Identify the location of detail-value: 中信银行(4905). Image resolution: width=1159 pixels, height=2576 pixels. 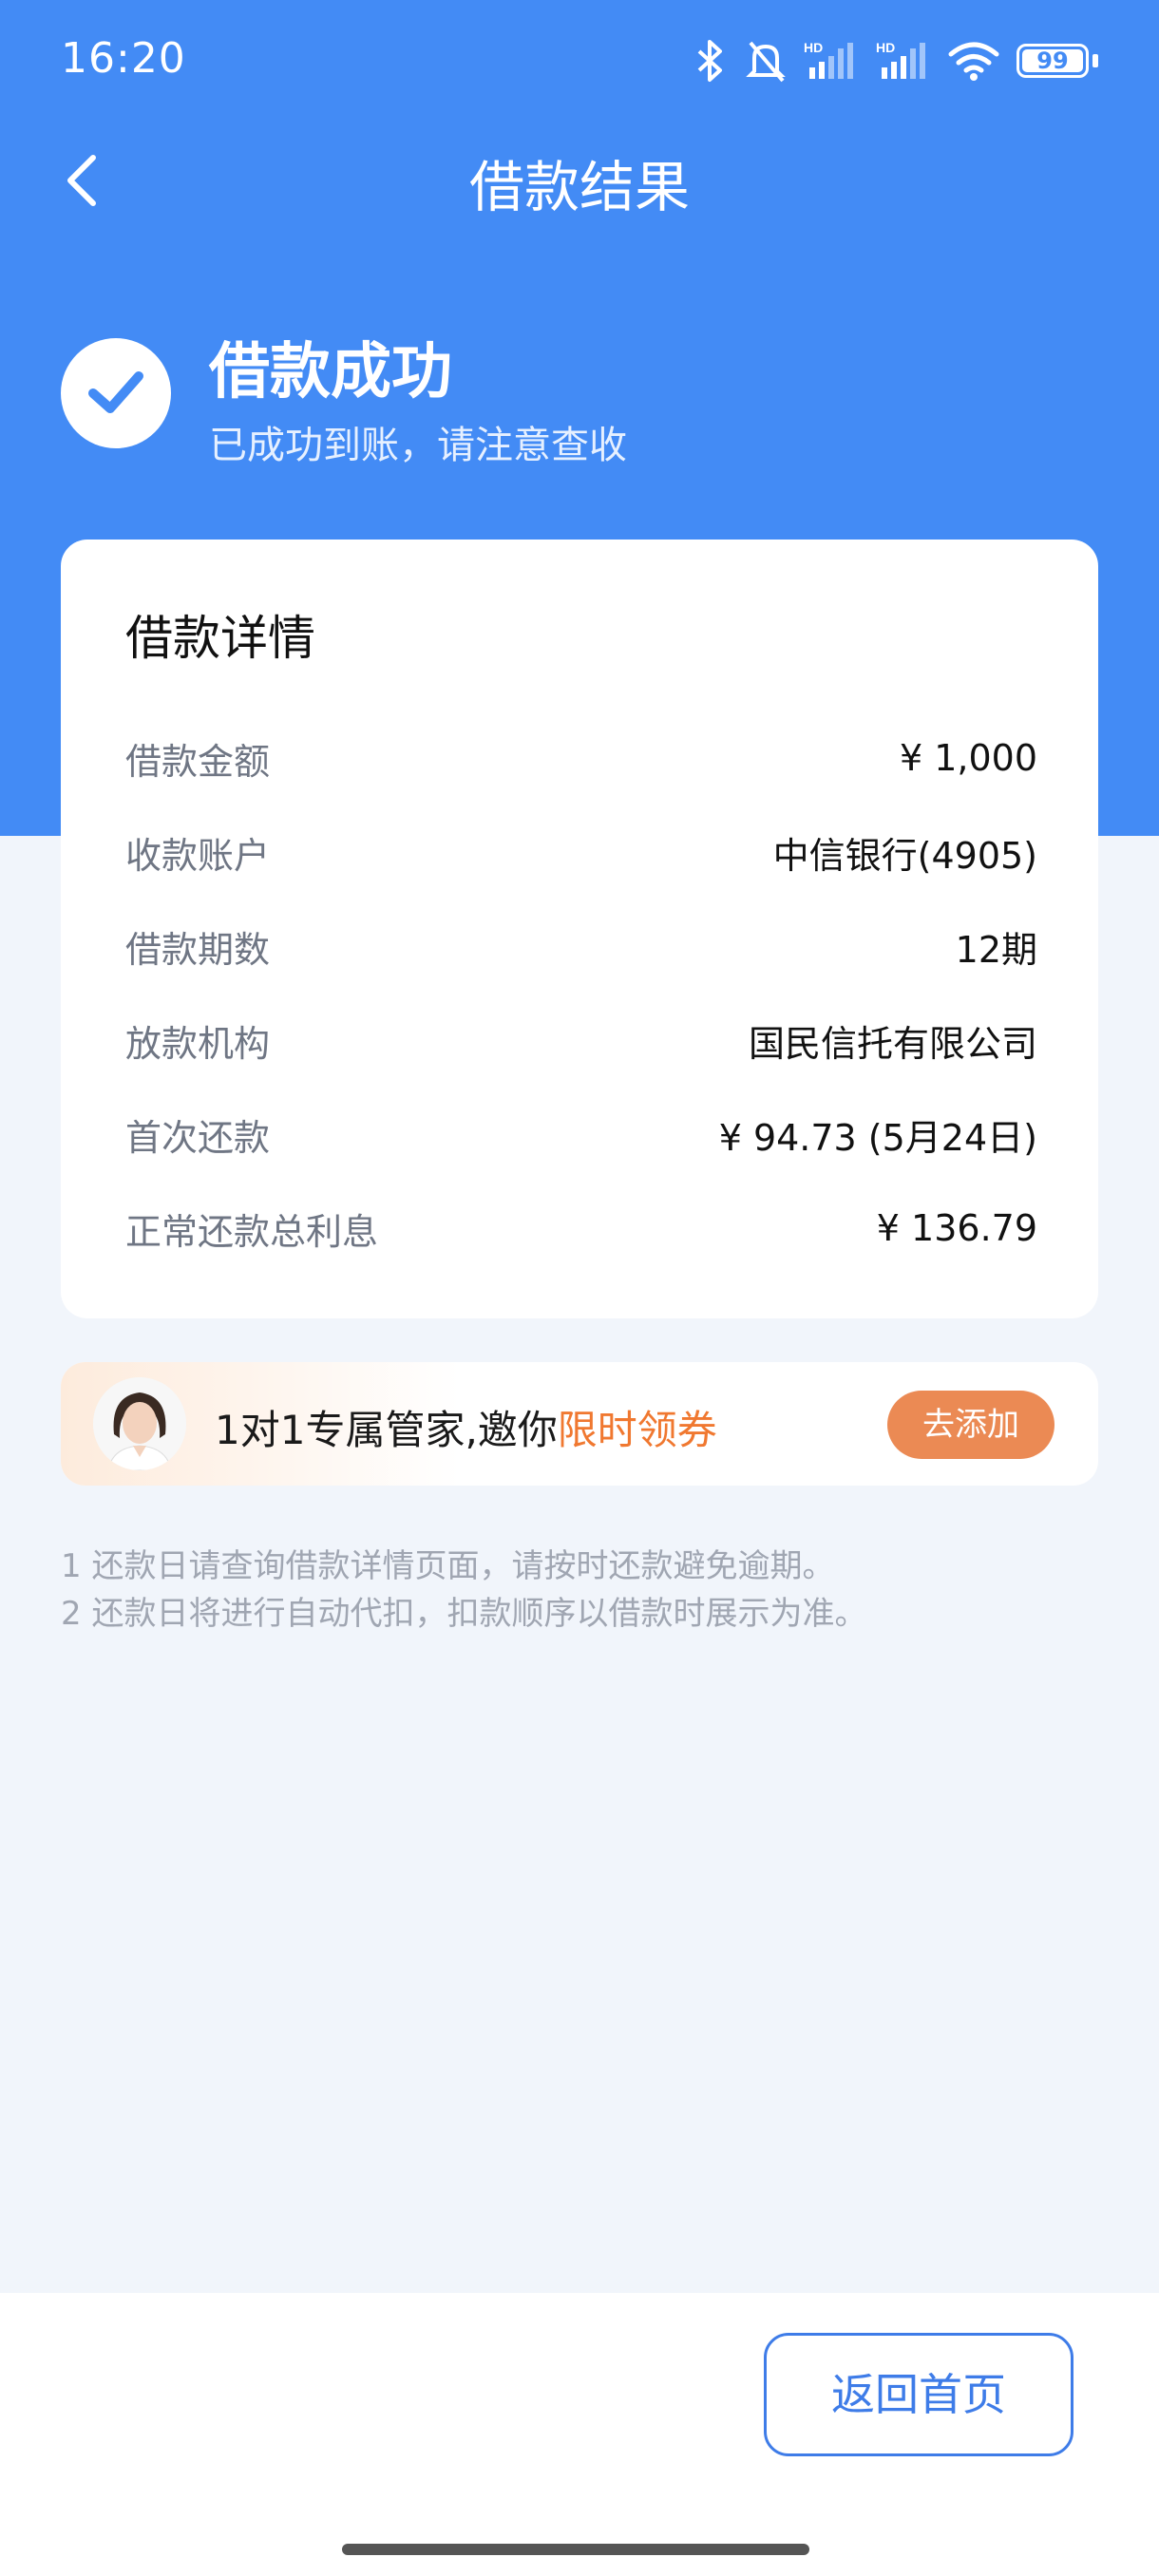
(904, 855).